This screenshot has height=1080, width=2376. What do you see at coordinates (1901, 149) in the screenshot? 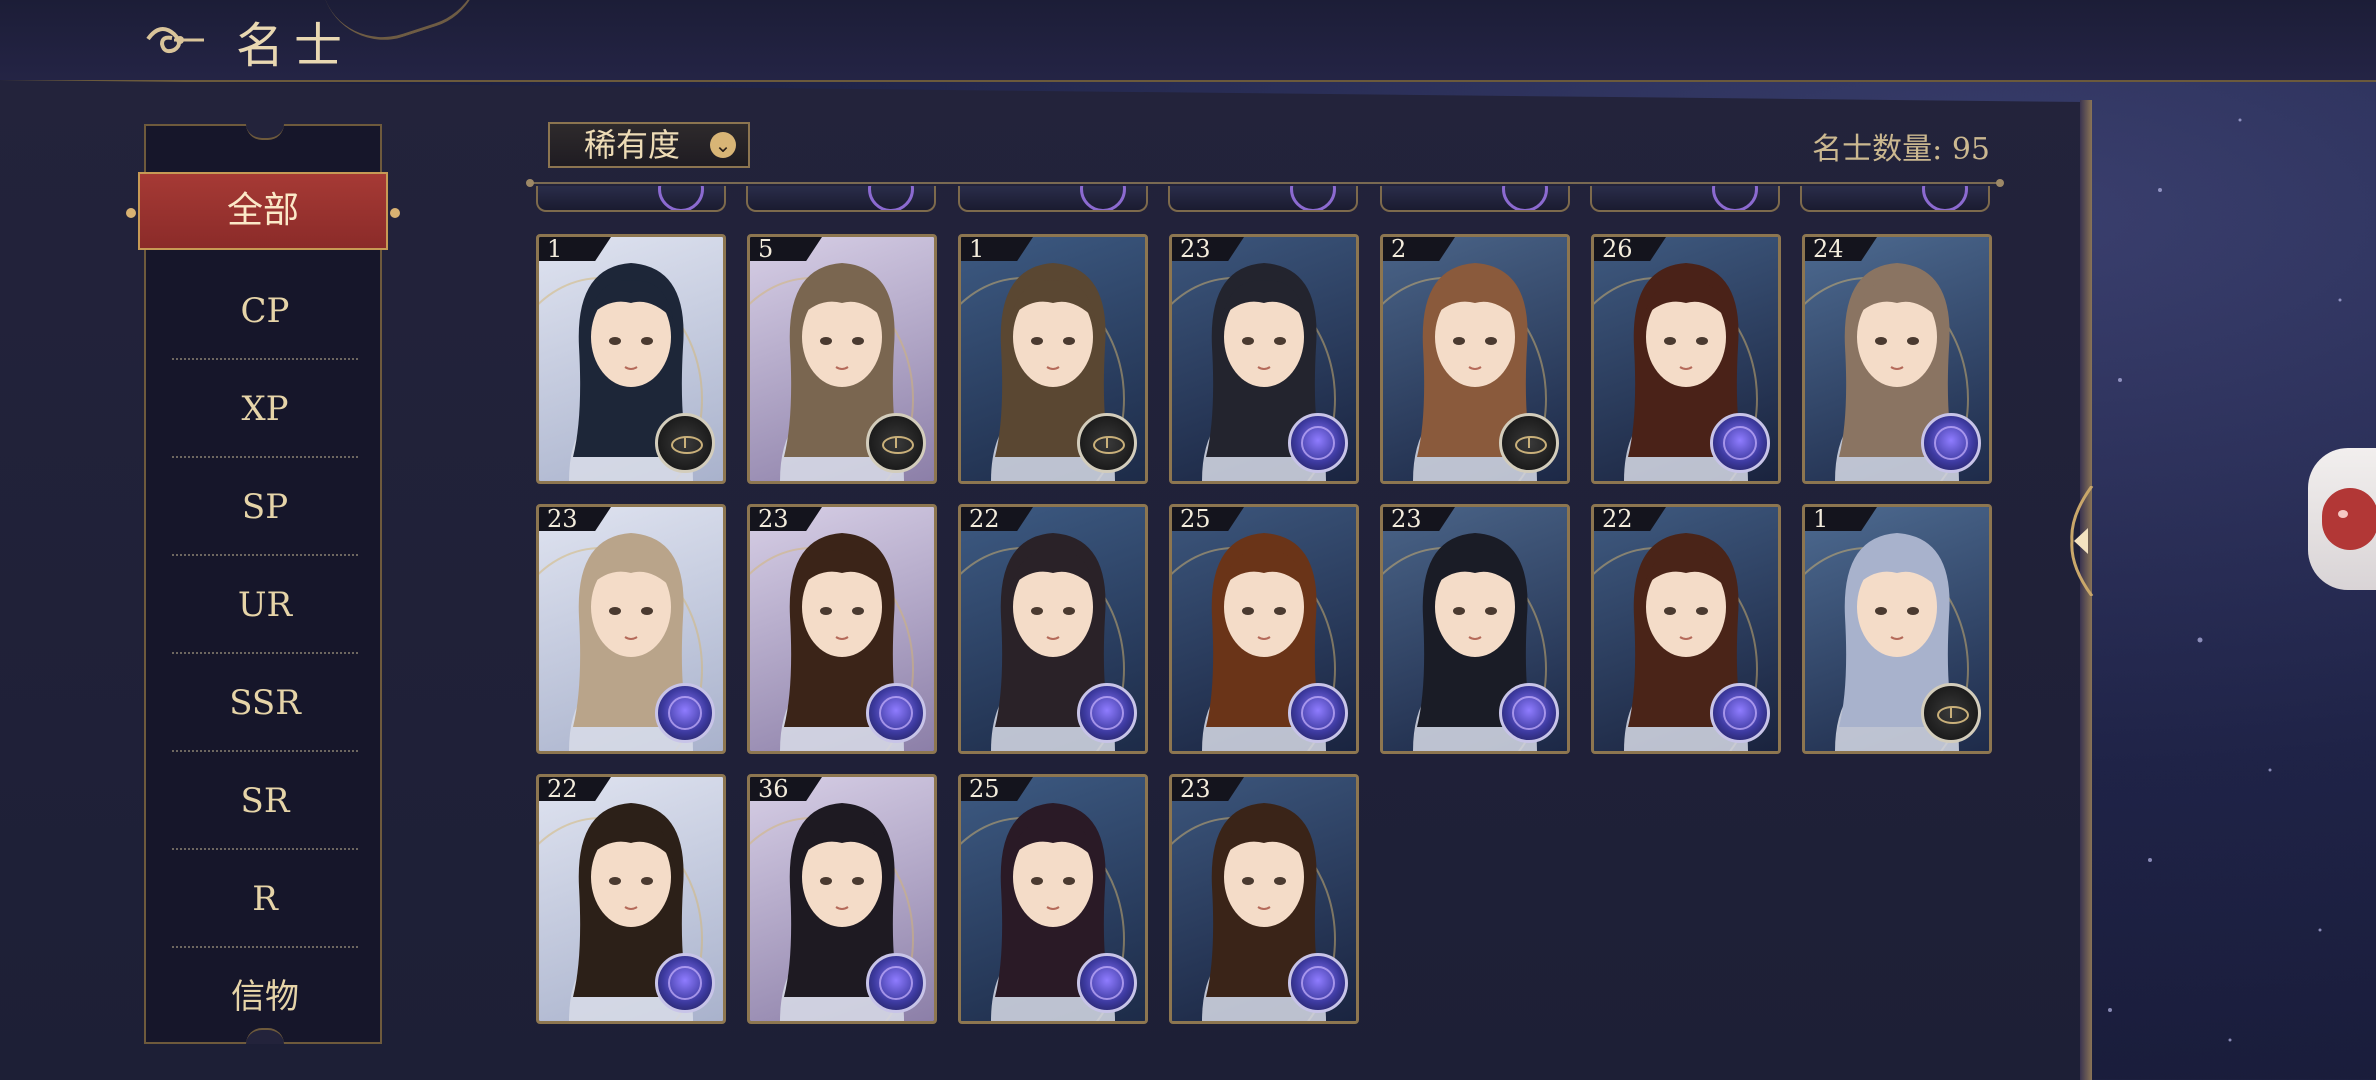
I see `character-count: 名士数量: 95` at bounding box center [1901, 149].